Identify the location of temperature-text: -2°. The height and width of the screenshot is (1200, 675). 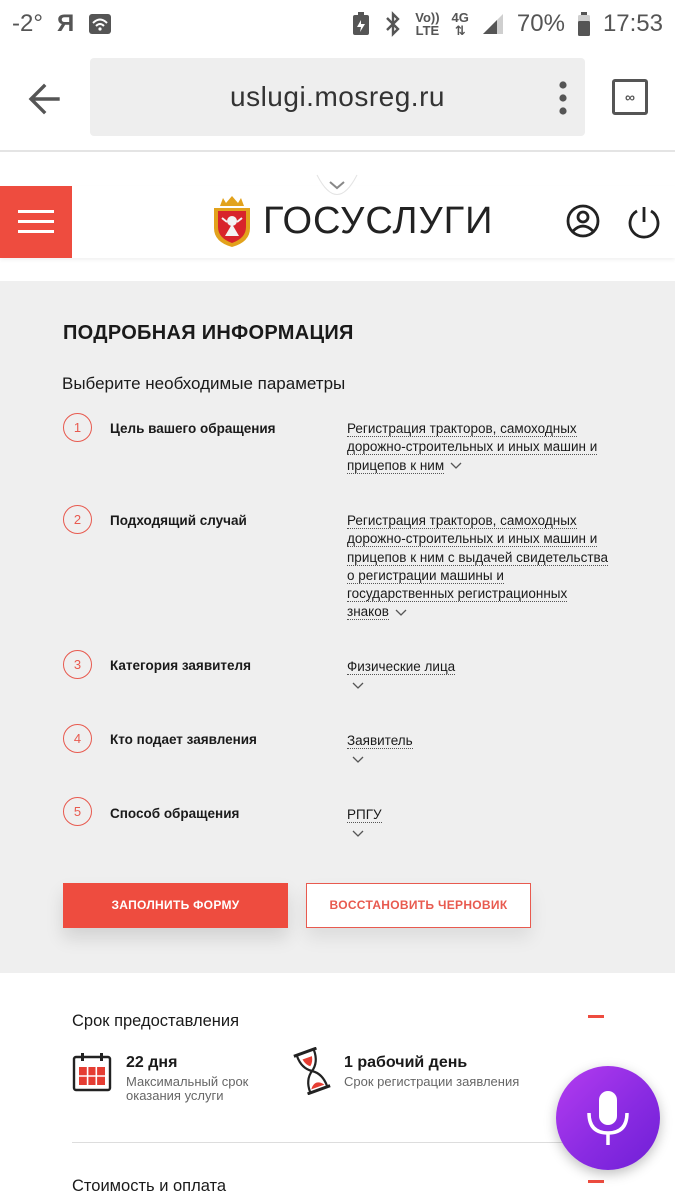
(27, 23).